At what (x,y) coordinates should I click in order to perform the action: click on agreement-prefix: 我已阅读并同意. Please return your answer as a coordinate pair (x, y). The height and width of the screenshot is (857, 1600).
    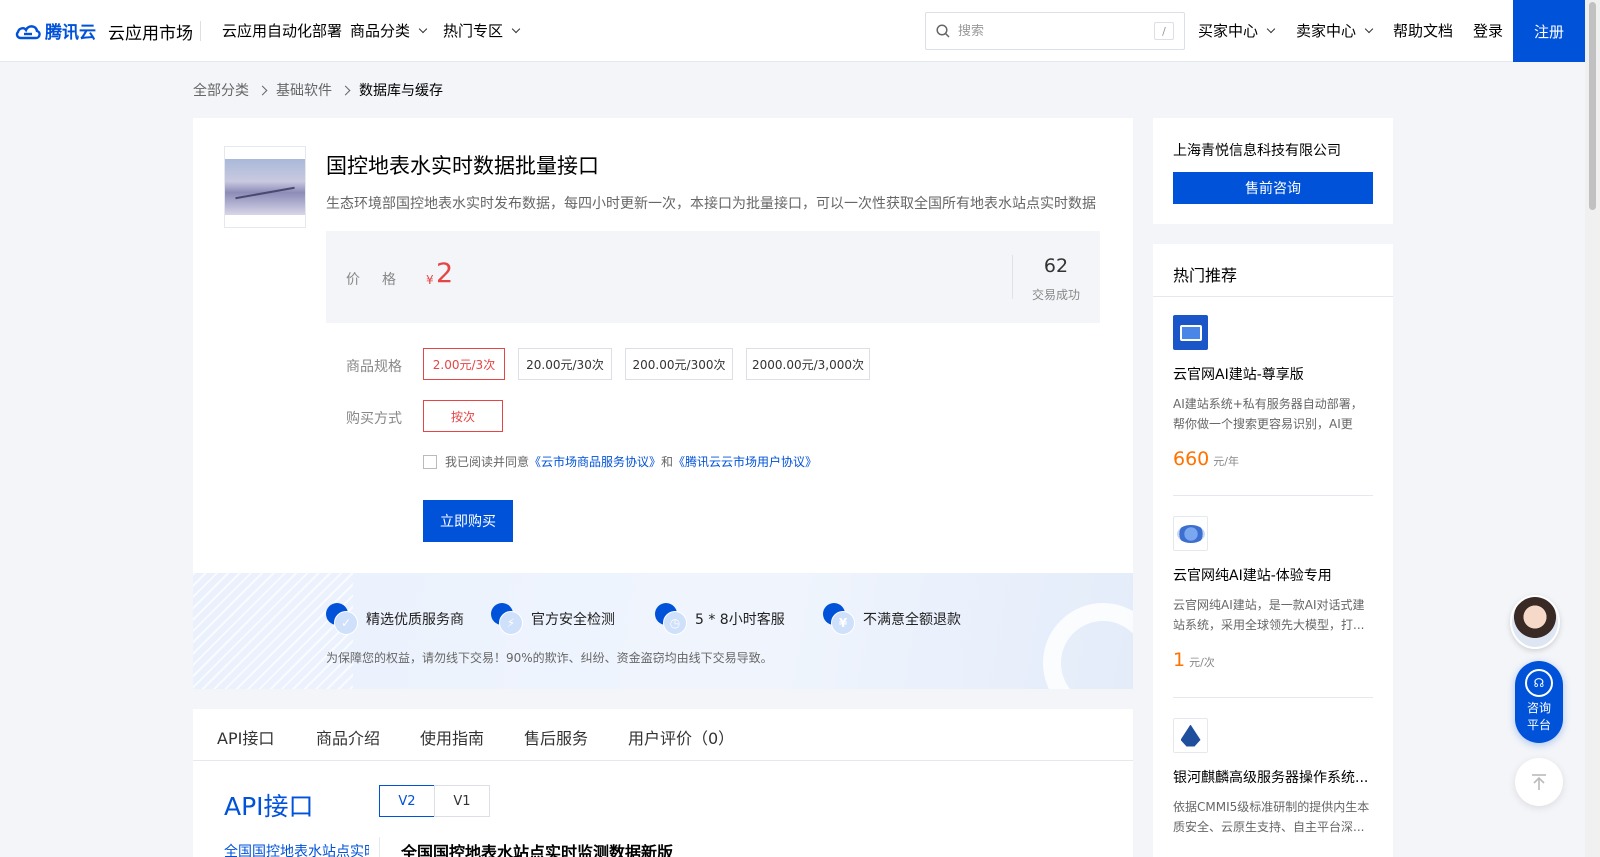
    Looking at the image, I should click on (487, 462).